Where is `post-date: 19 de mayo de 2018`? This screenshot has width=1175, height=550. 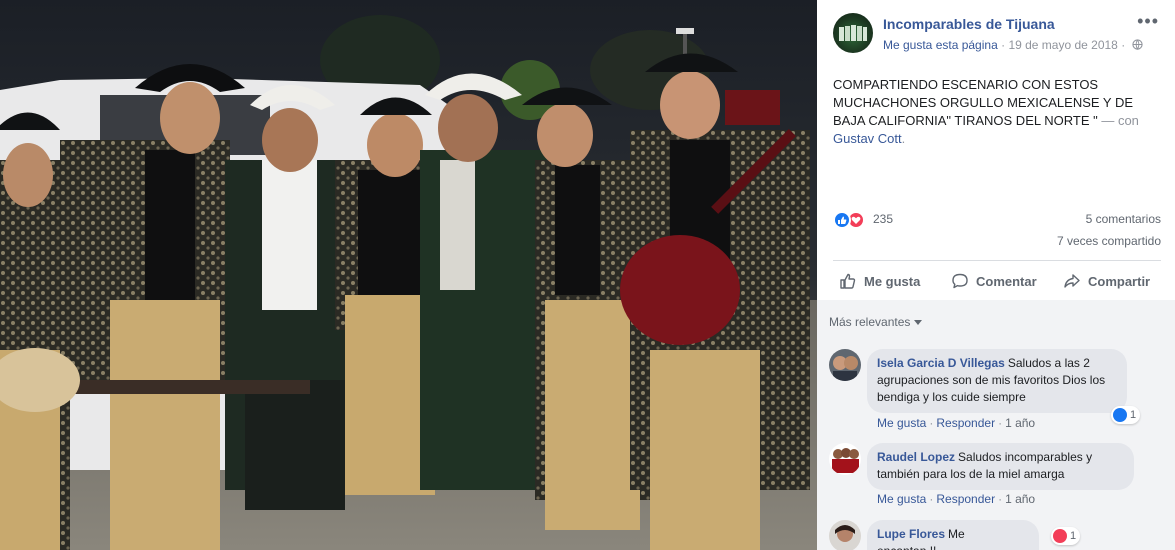
post-date: 19 de mayo de 2018 is located at coordinates (1062, 45).